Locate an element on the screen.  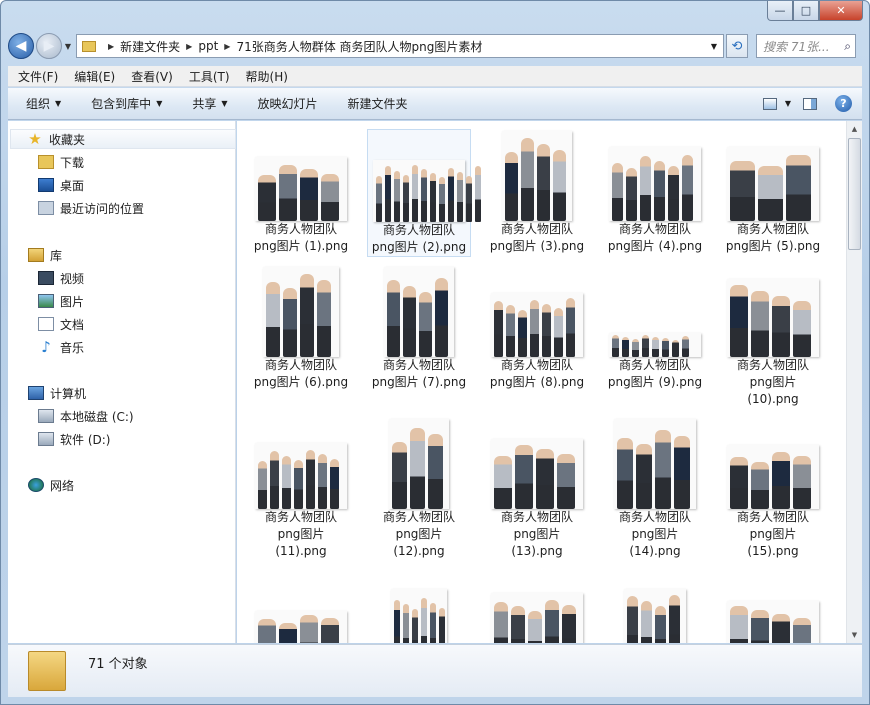
share-button: 共享 ▼ is located at coordinates (209, 103).